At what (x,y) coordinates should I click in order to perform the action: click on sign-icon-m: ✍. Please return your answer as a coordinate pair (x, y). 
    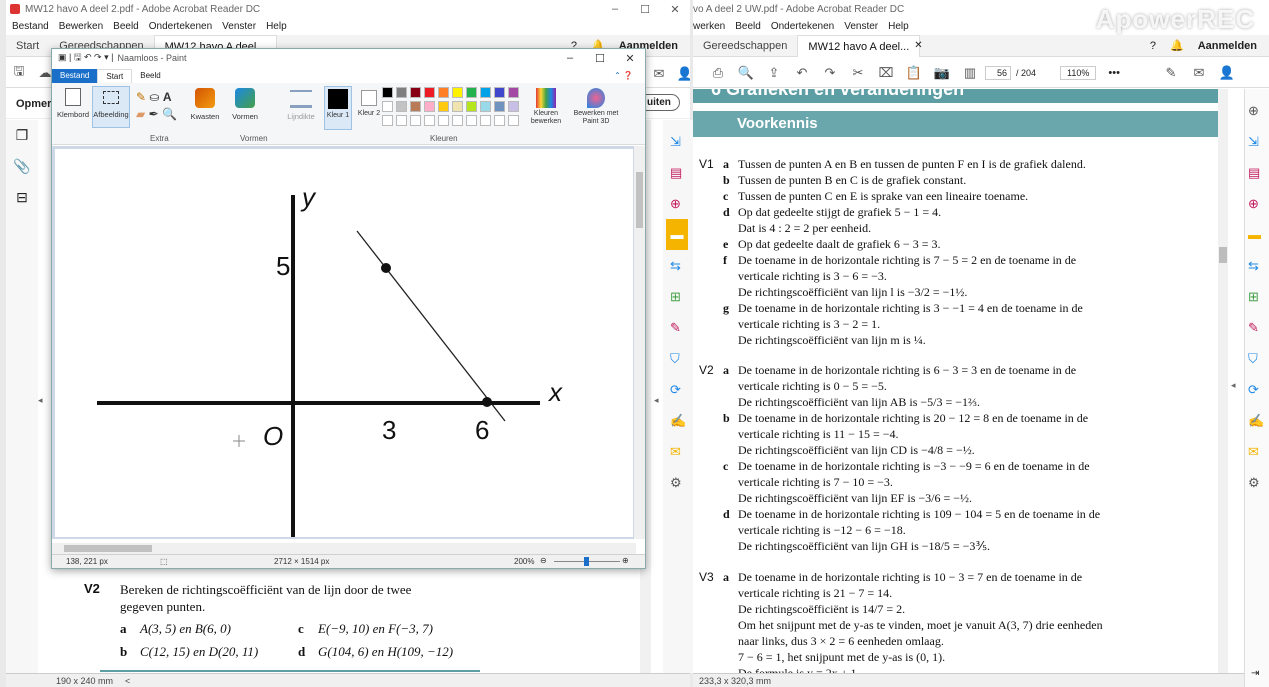
    Looking at the image, I should click on (679, 420).